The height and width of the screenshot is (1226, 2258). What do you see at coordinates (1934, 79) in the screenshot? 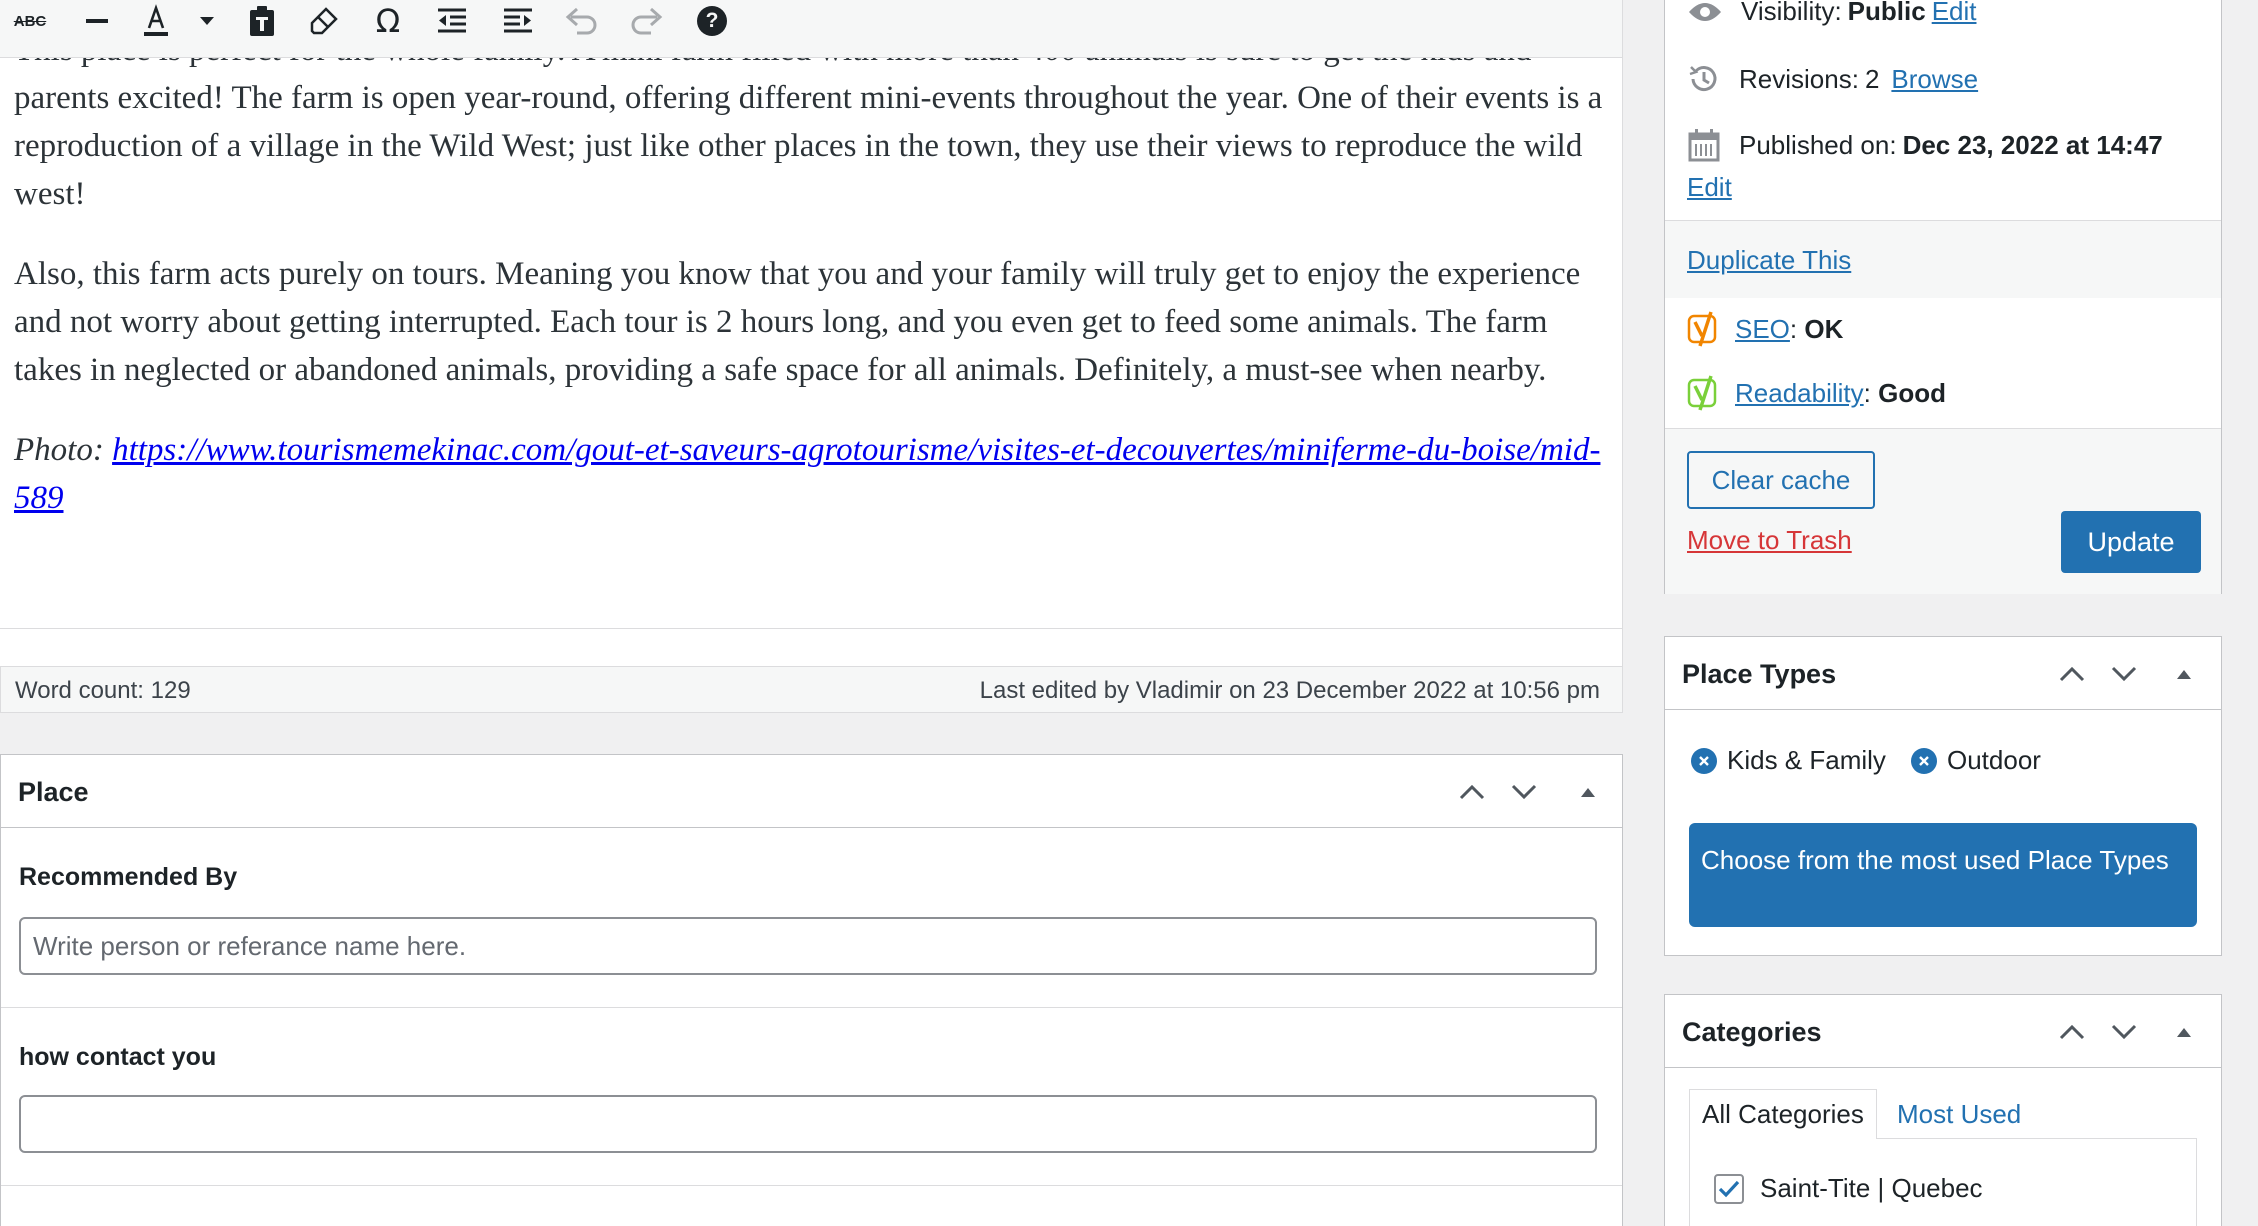
I see `revisions-browse-link: Browse` at bounding box center [1934, 79].